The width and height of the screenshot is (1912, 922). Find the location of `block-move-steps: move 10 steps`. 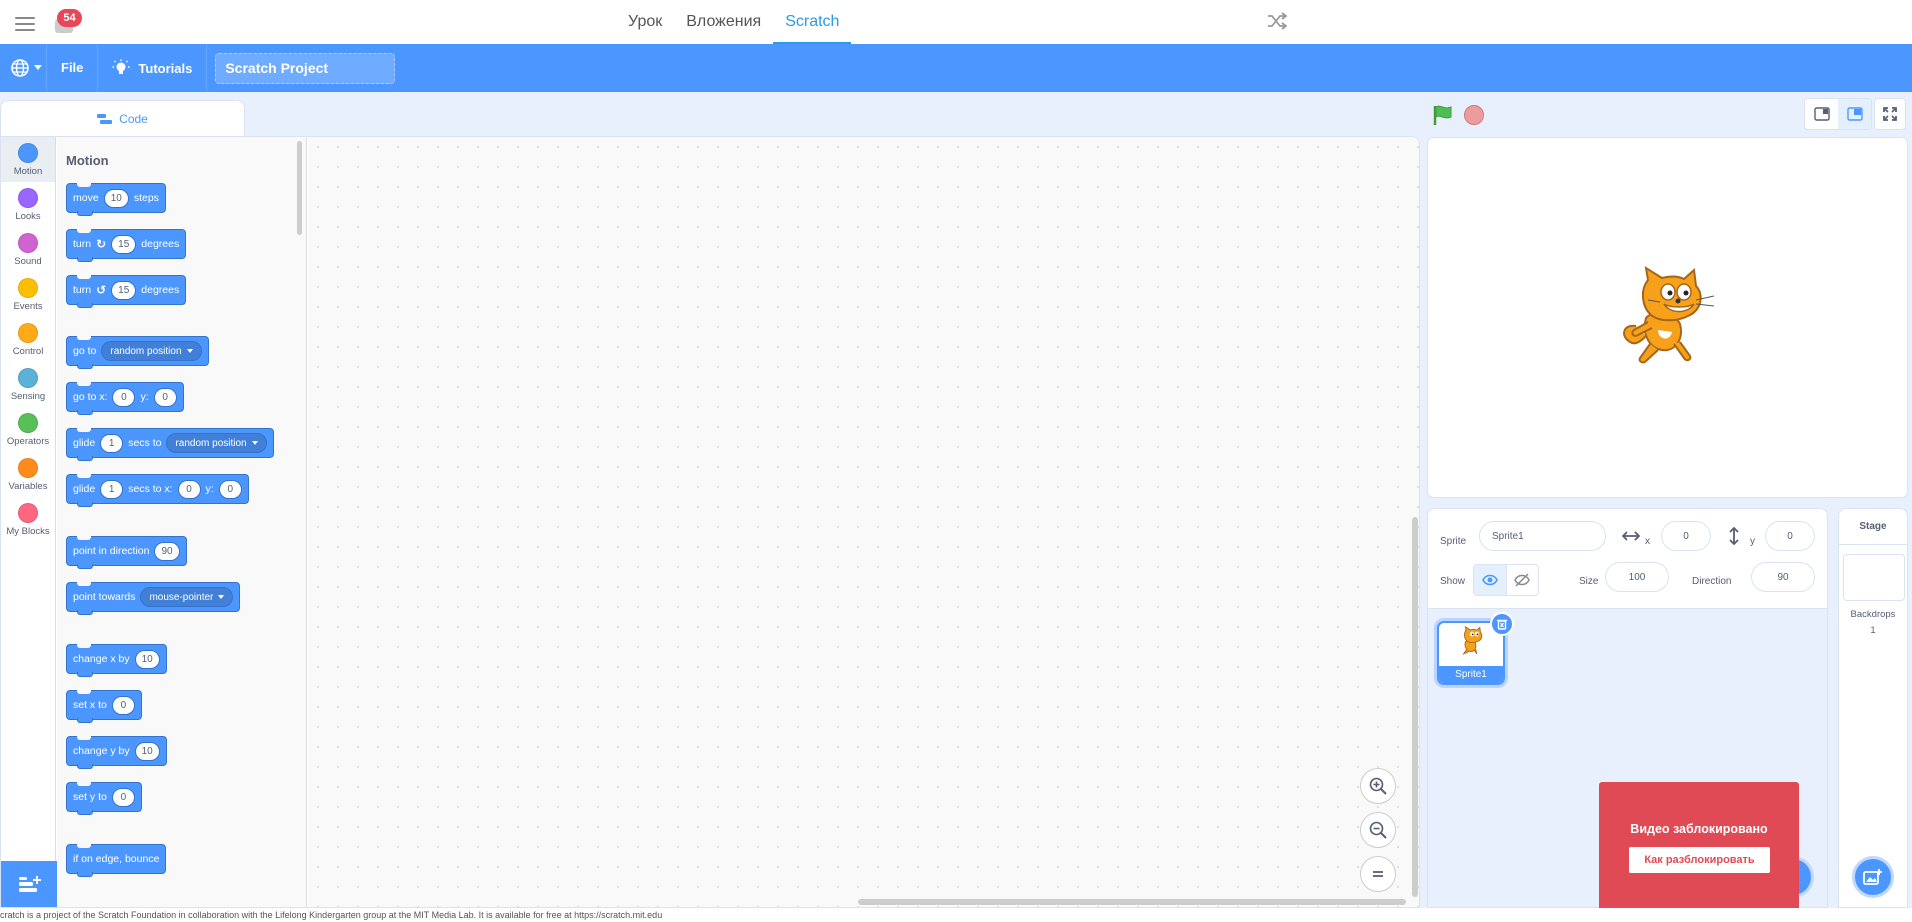

block-move-steps: move 10 steps is located at coordinates (116, 199).